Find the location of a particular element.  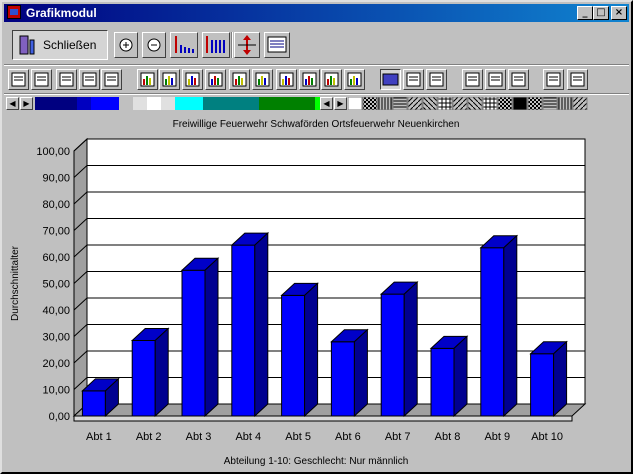

bar-chart-button is located at coordinates (192, 79).